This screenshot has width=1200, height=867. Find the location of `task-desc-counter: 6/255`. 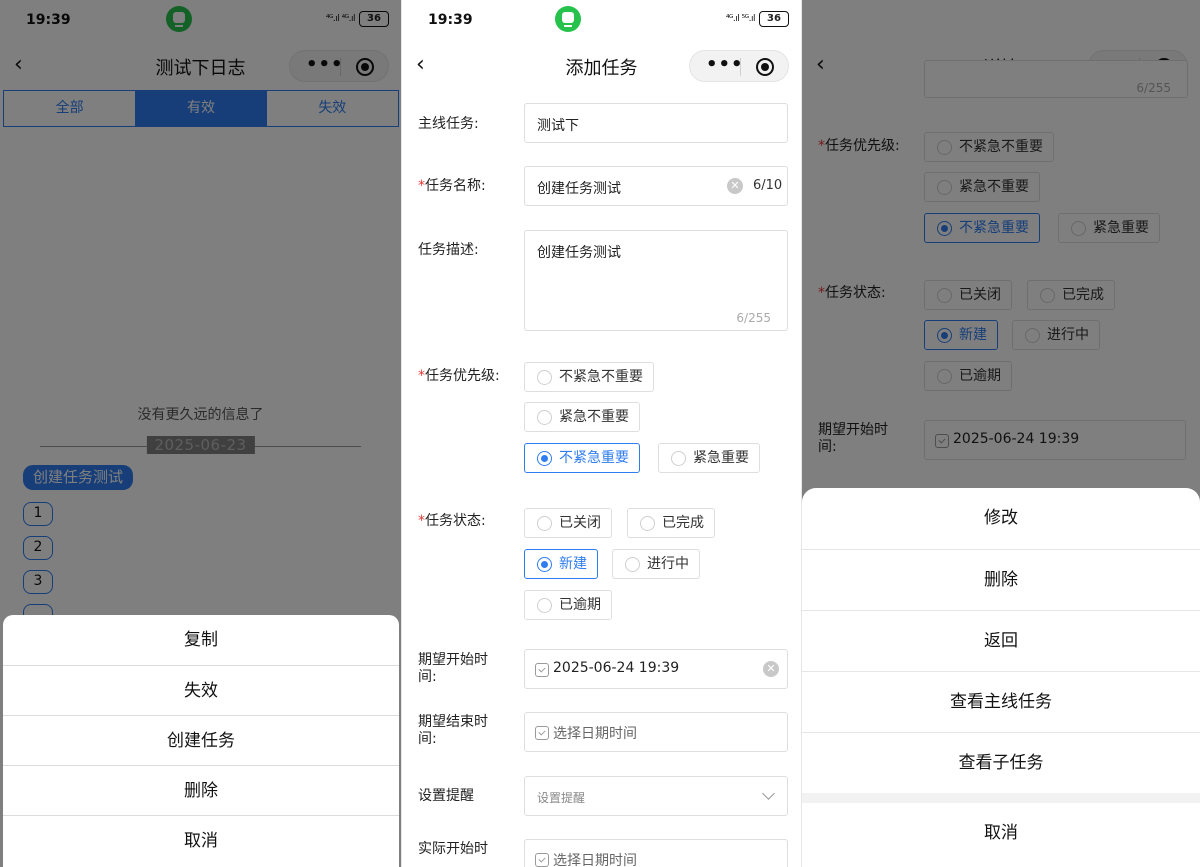

task-desc-counter: 6/255 is located at coordinates (753, 318).